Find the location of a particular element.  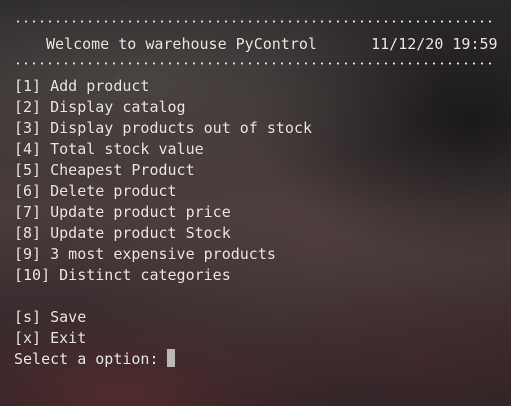

menu-item-label: Display catalog is located at coordinates (118, 107).